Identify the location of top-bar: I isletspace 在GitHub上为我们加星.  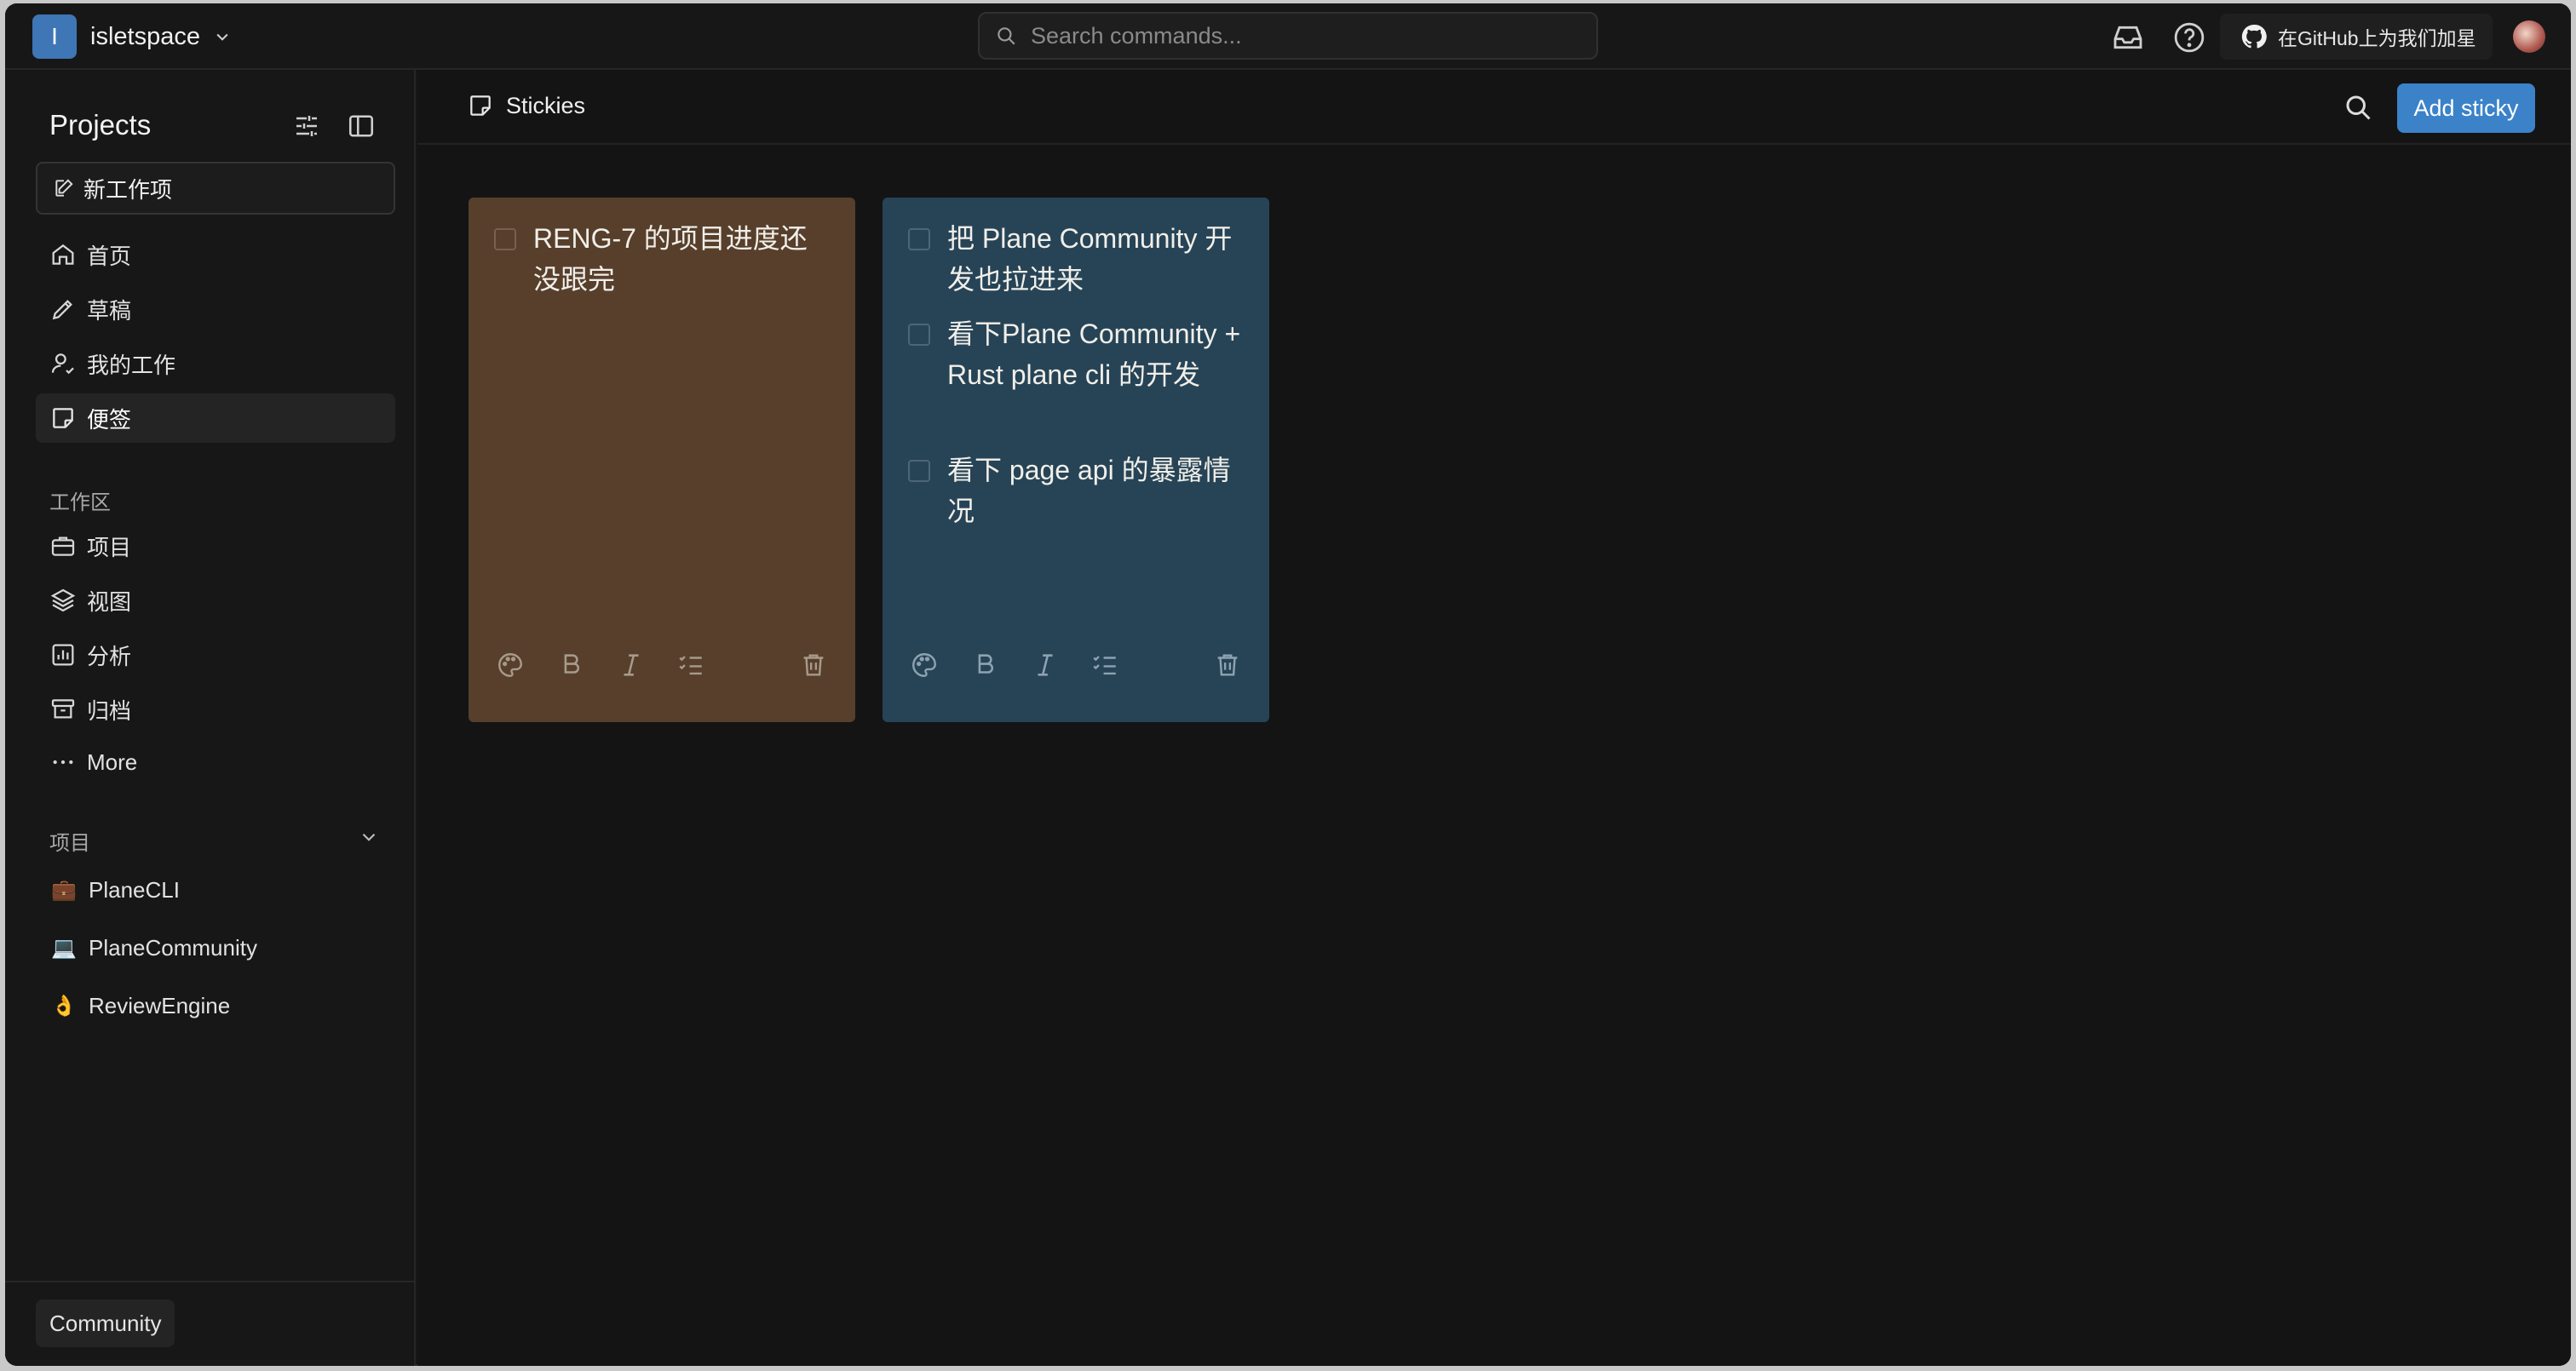
(1288, 36).